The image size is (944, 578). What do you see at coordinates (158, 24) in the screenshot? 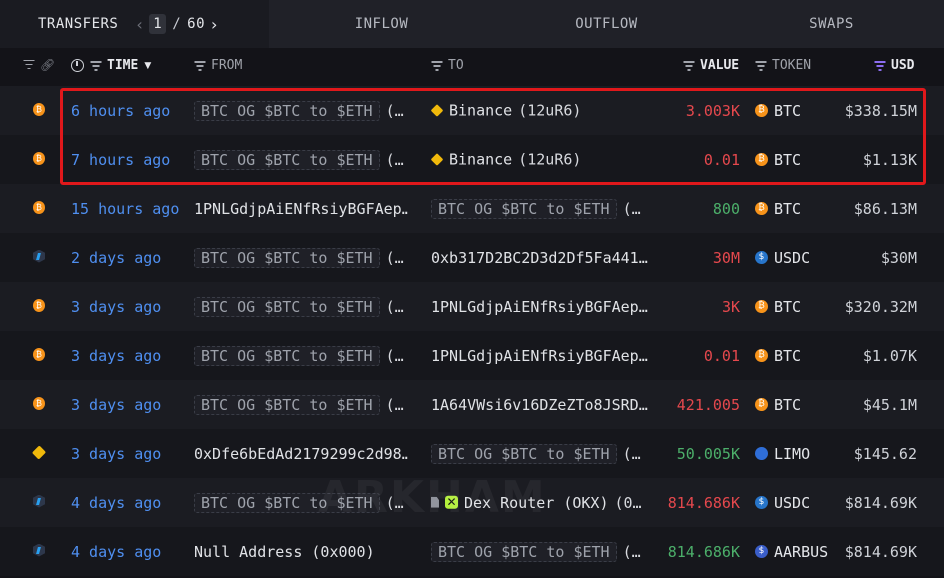
I see `page-current: 1` at bounding box center [158, 24].